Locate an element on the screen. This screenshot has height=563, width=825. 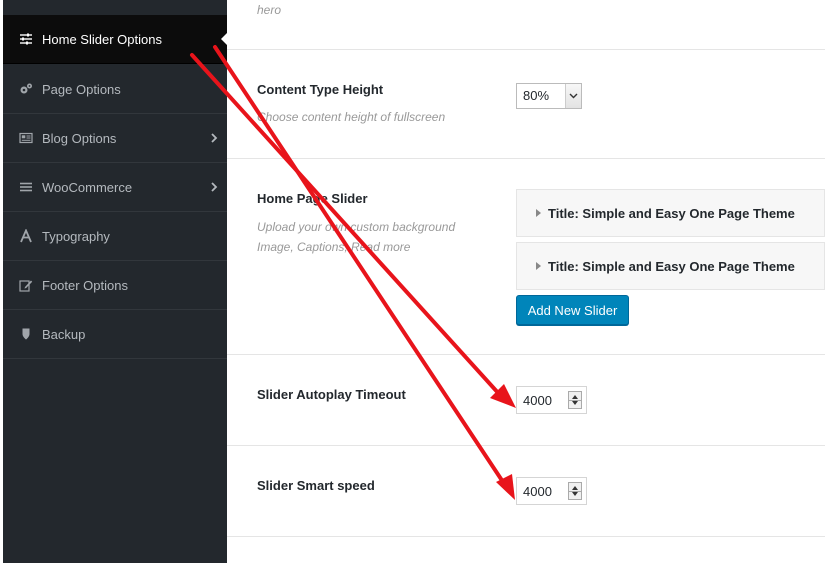
add-new-slider-button: Add New Slider is located at coordinates (572, 310).